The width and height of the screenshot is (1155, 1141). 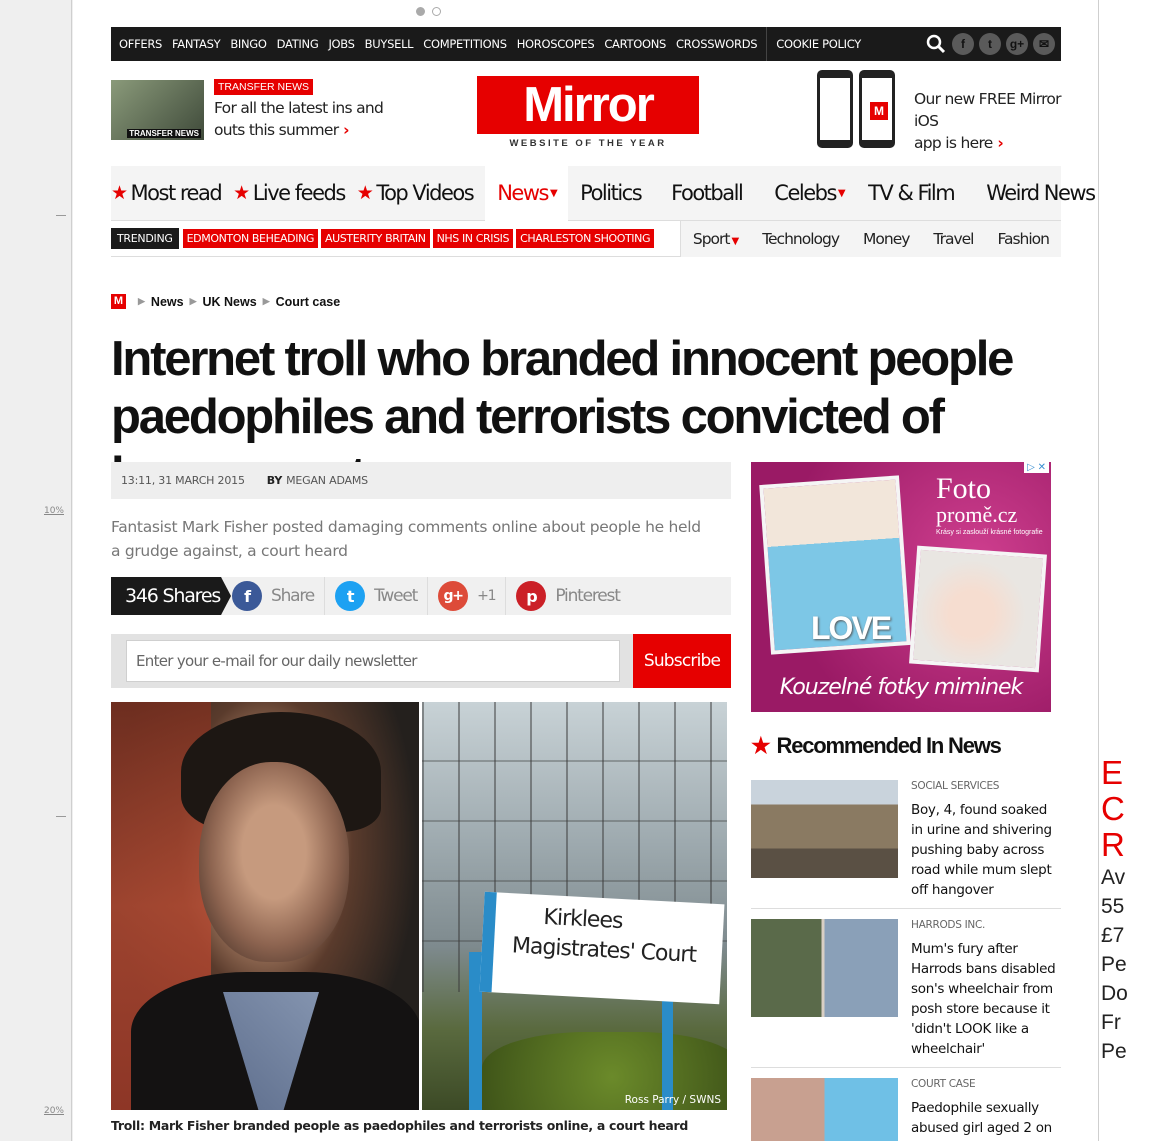 What do you see at coordinates (308, 302) in the screenshot?
I see `breadcrumb-court-case: Court case` at bounding box center [308, 302].